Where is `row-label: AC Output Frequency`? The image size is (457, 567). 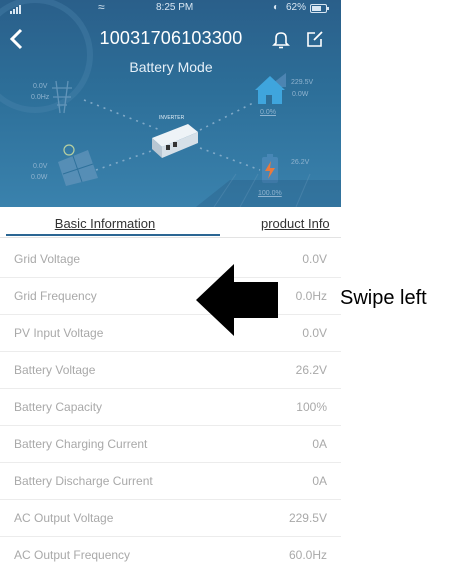 row-label: AC Output Frequency is located at coordinates (72, 555).